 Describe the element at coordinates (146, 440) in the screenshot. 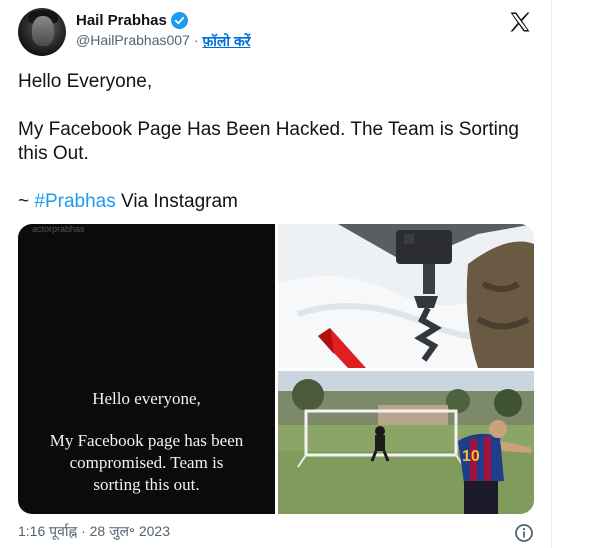

I see `story-line-2: My Facebook page has been` at that location.